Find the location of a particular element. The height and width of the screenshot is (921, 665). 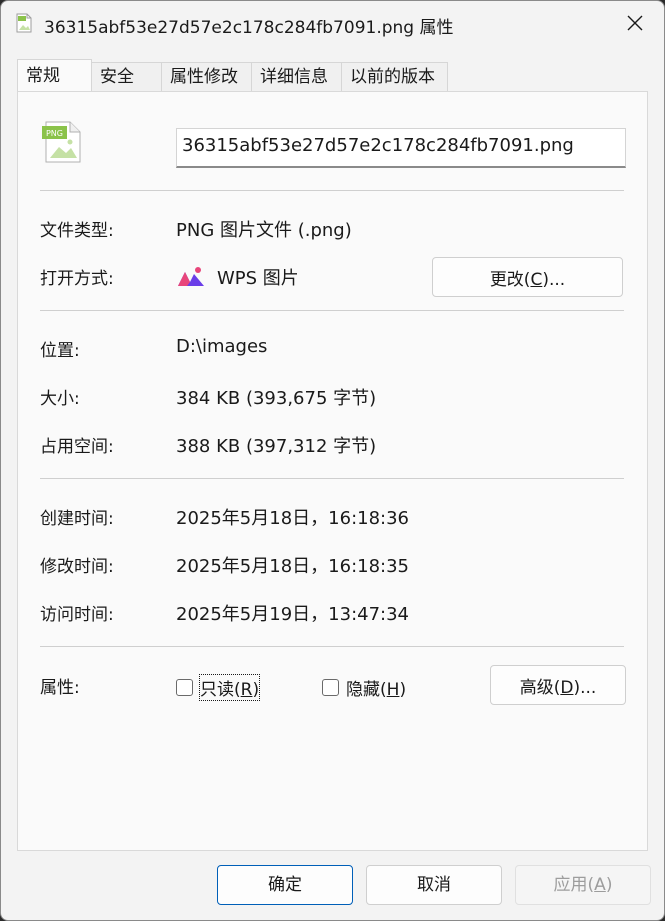

readonly-text: 只读( is located at coordinates (220, 690).